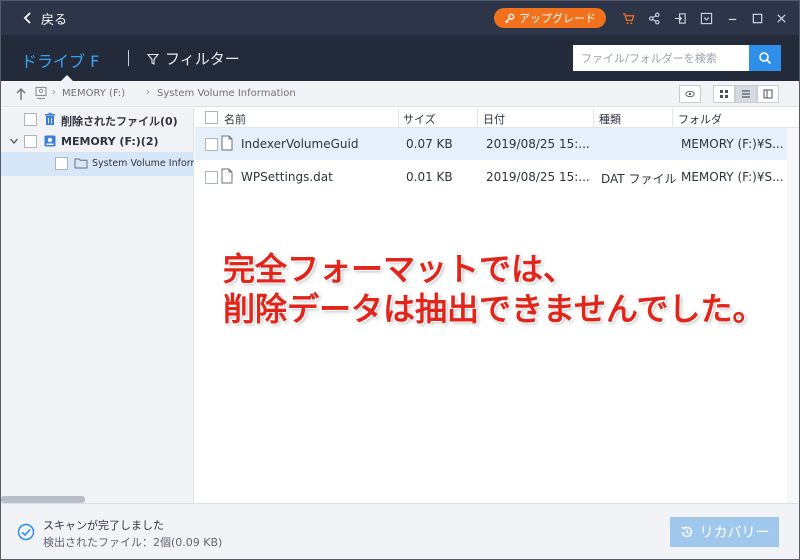  Describe the element at coordinates (235, 119) in the screenshot. I see `column-name: 名前` at that location.